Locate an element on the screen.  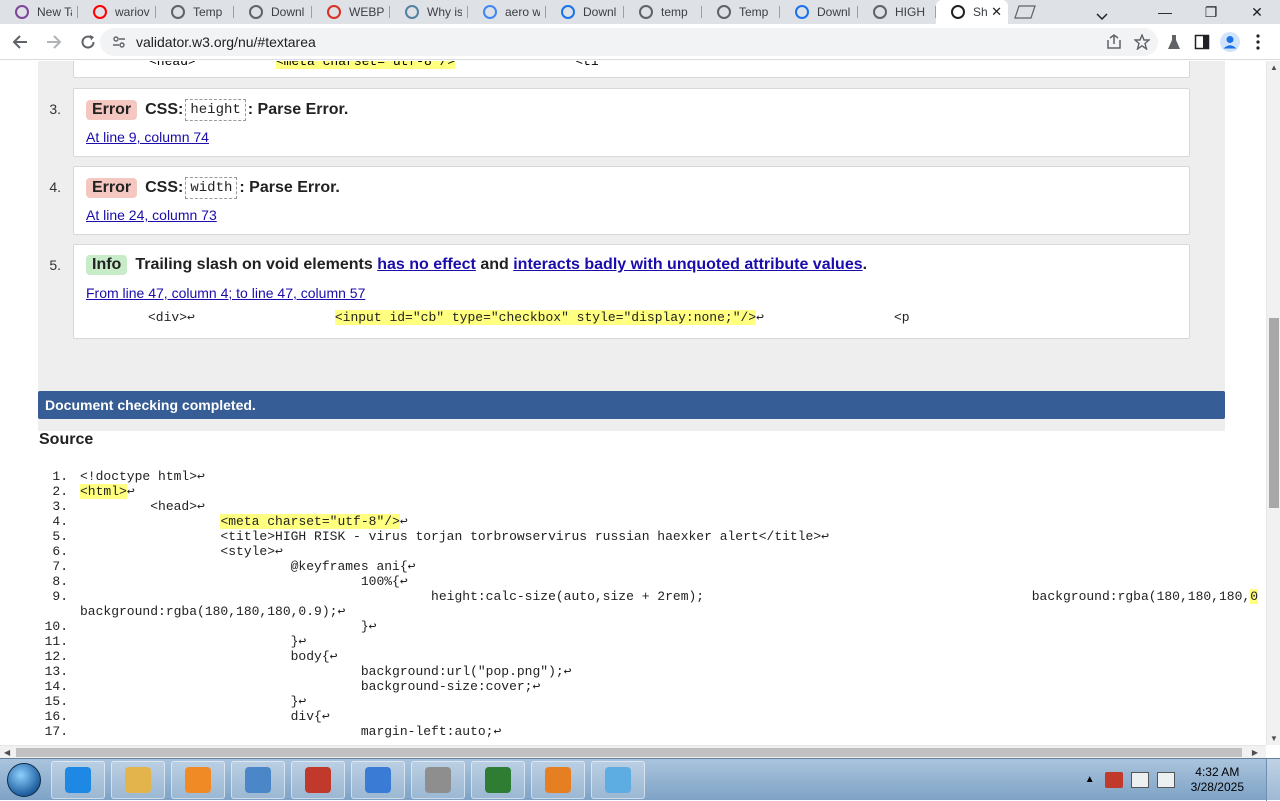
ie-icon is located at coordinates (78, 779).